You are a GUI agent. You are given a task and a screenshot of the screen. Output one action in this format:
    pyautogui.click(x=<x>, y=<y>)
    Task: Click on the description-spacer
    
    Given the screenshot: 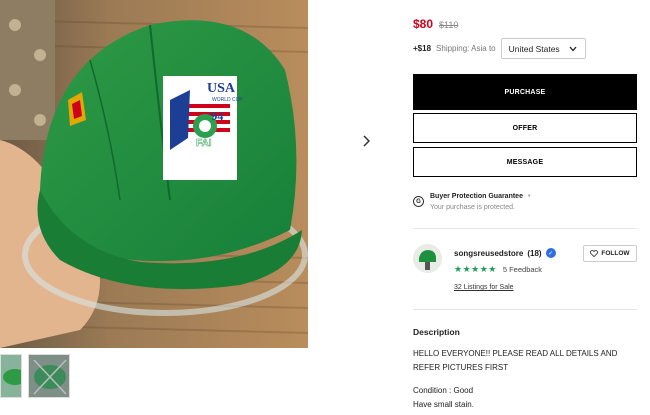 What is the action you would take?
    pyautogui.click(x=525, y=379)
    